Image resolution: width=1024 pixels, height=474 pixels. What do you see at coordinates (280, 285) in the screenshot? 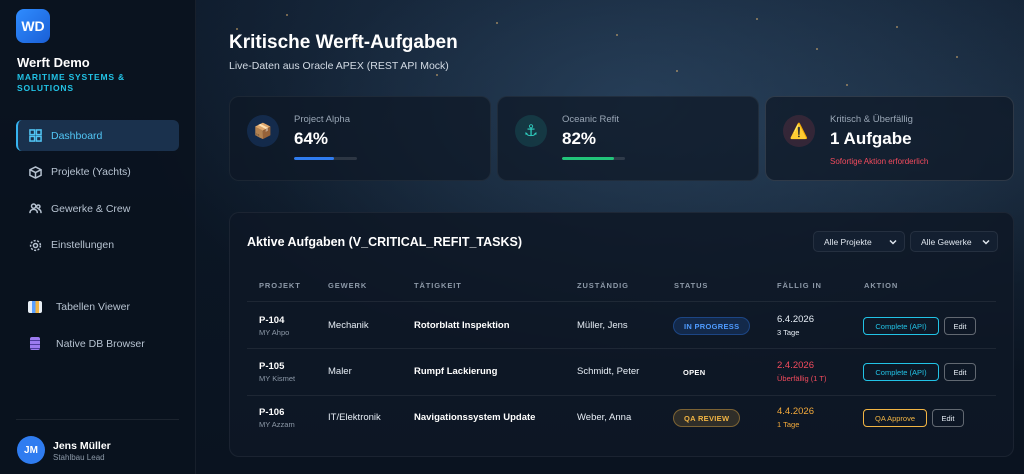
I see `column-header: PROJEKT` at bounding box center [280, 285].